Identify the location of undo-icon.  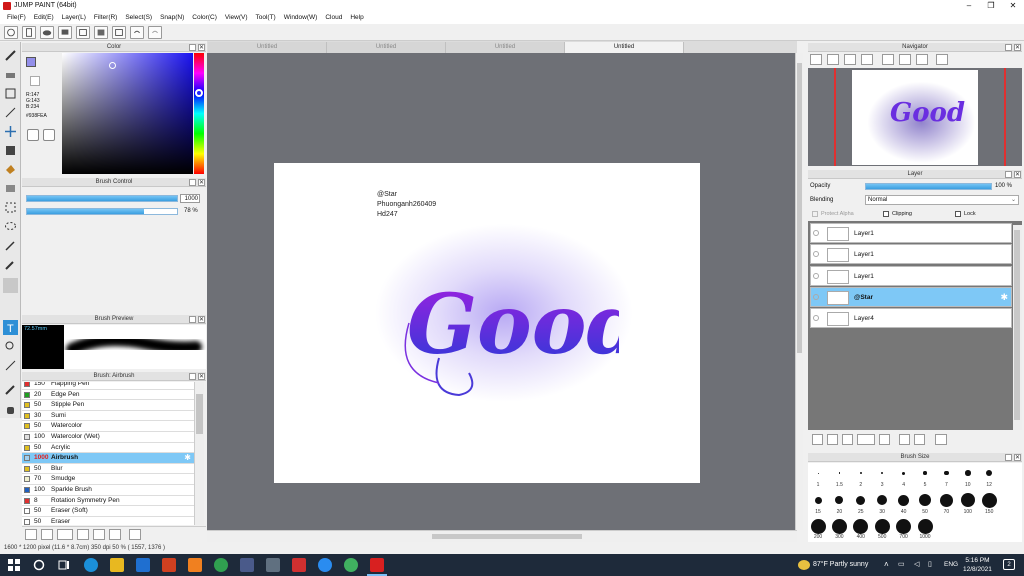
(137, 32).